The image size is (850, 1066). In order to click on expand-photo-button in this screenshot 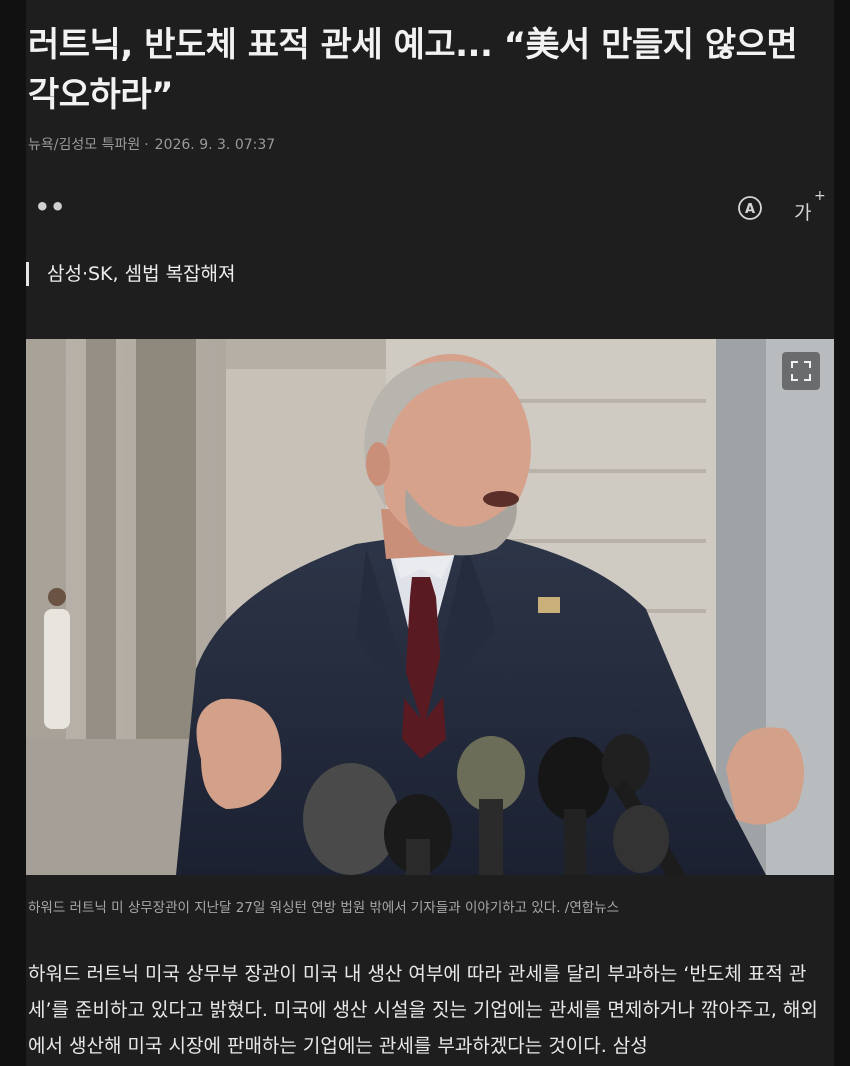, I will do `click(801, 371)`.